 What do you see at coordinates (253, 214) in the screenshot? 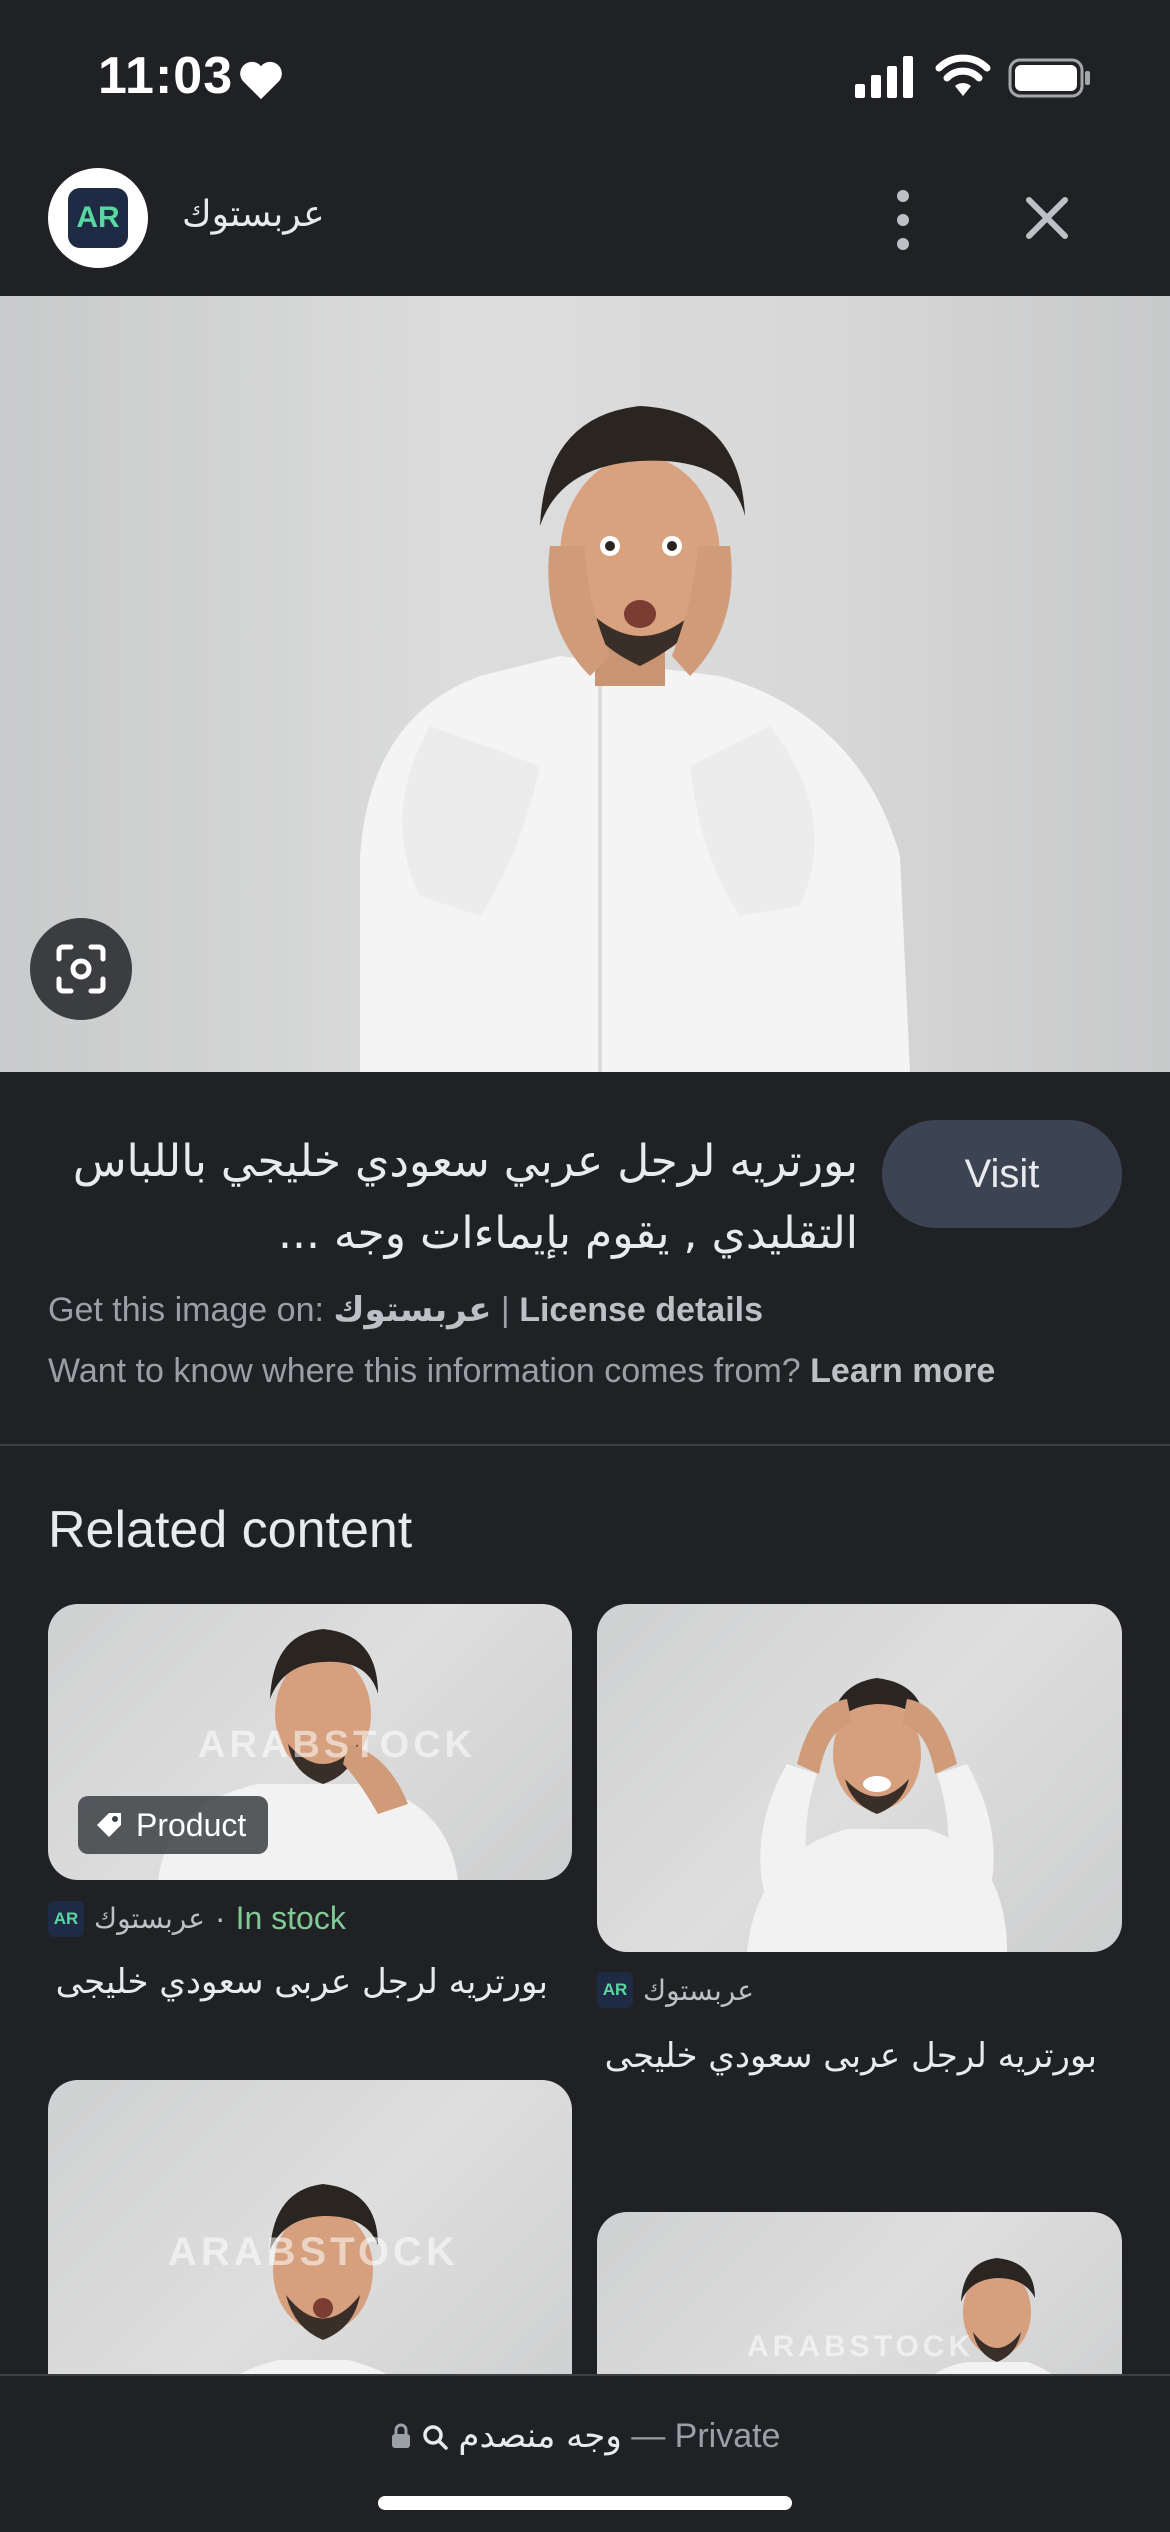
I see `site-name: عربستوك` at bounding box center [253, 214].